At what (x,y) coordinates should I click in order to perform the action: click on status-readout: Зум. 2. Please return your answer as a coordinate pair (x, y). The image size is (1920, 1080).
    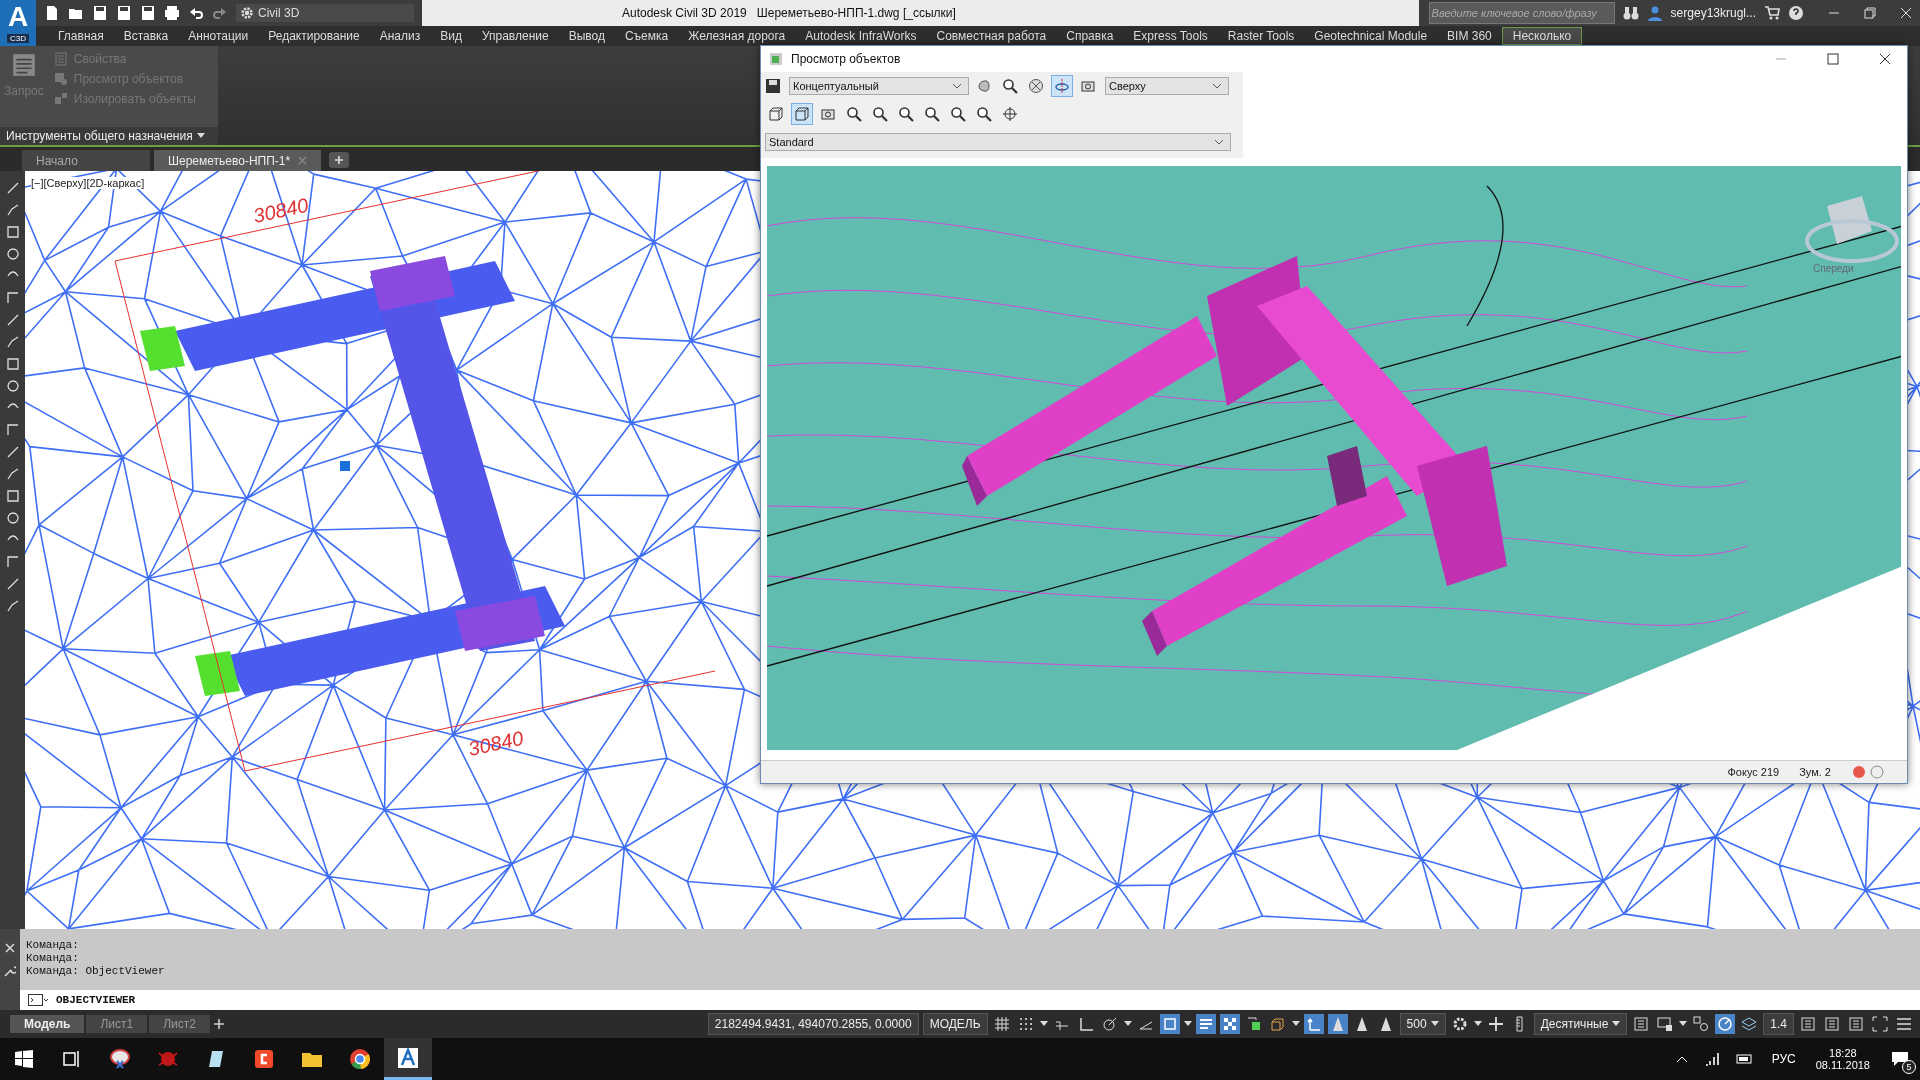
    Looking at the image, I should click on (1815, 772).